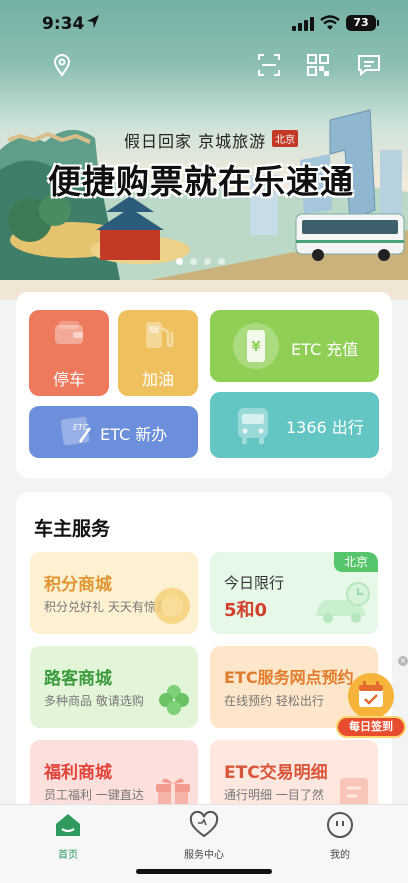 This screenshot has width=408, height=883. I want to click on tab-service-center-label: 服务中心, so click(204, 855).